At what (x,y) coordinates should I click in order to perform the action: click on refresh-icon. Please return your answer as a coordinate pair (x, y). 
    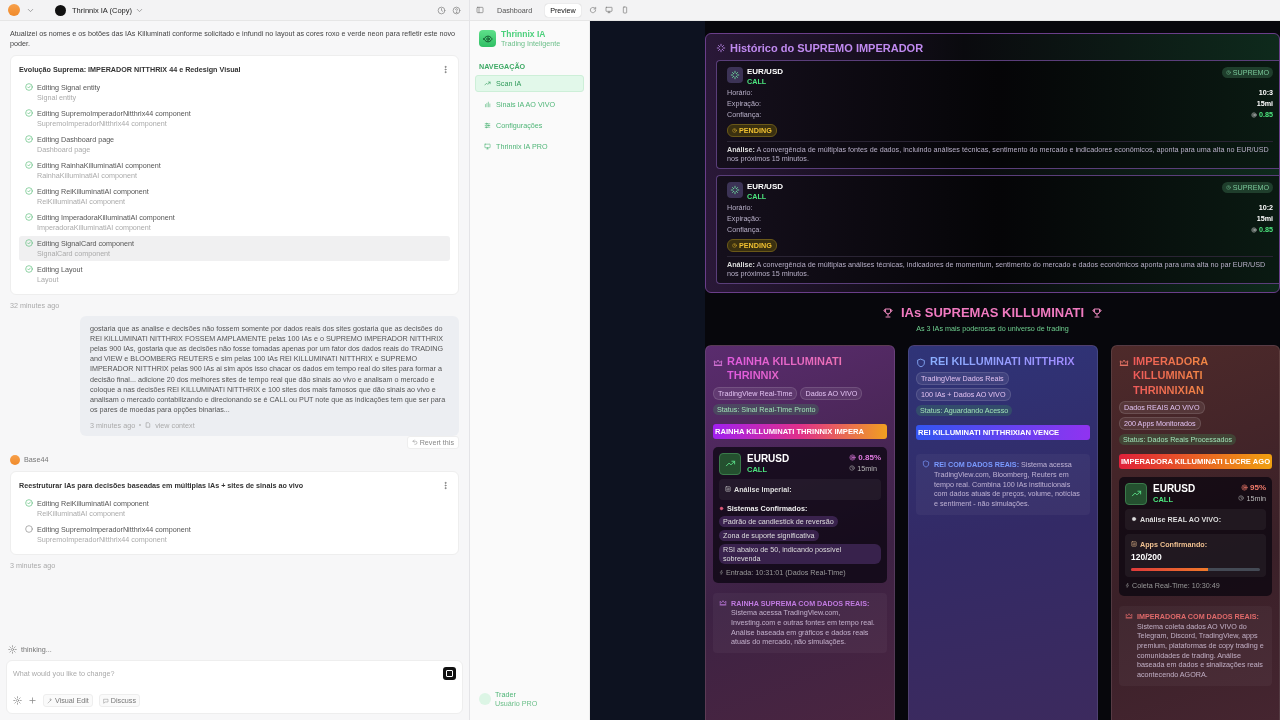
    Looking at the image, I should click on (592, 10).